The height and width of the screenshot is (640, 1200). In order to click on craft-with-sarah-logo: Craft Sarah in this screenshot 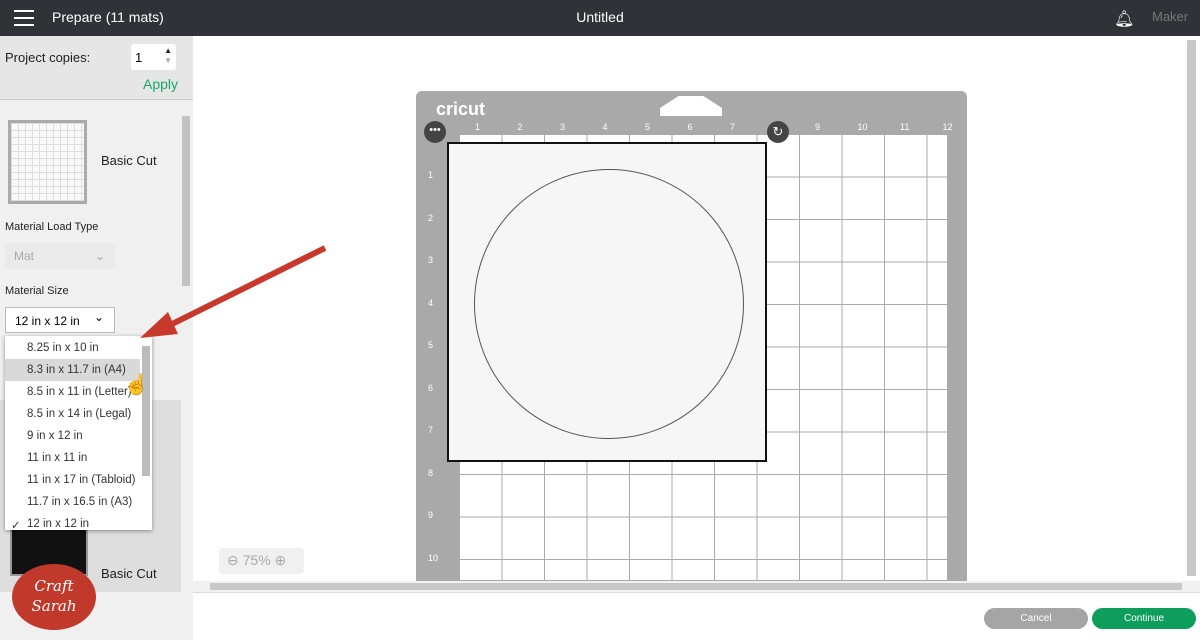, I will do `click(54, 597)`.